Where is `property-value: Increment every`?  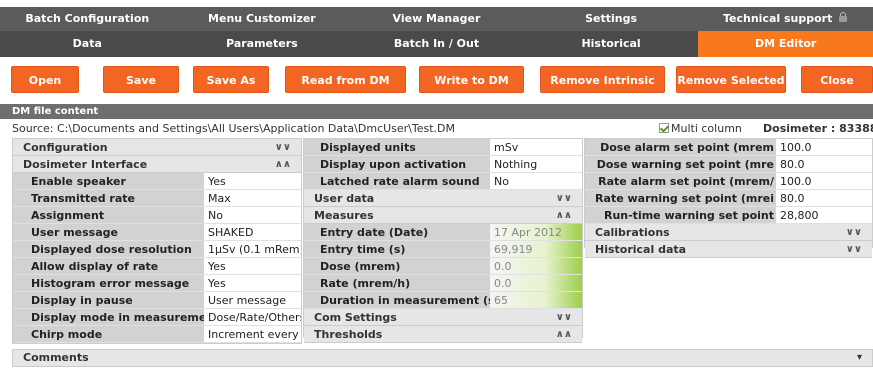 property-value: Increment every is located at coordinates (252, 334).